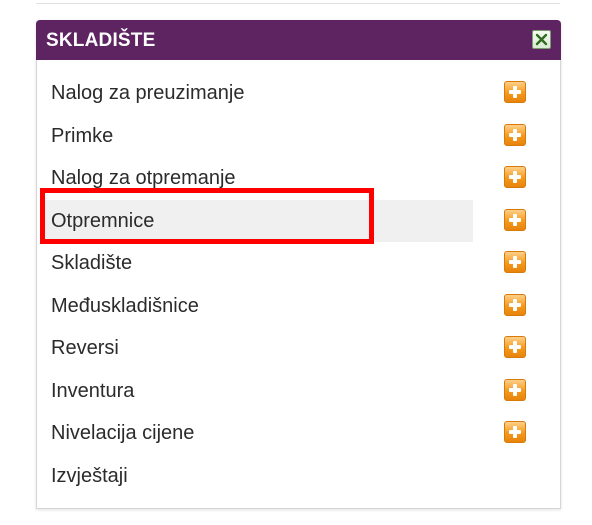  What do you see at coordinates (147, 93) in the screenshot?
I see `menu-item-label: Nalog za preuzimanje` at bounding box center [147, 93].